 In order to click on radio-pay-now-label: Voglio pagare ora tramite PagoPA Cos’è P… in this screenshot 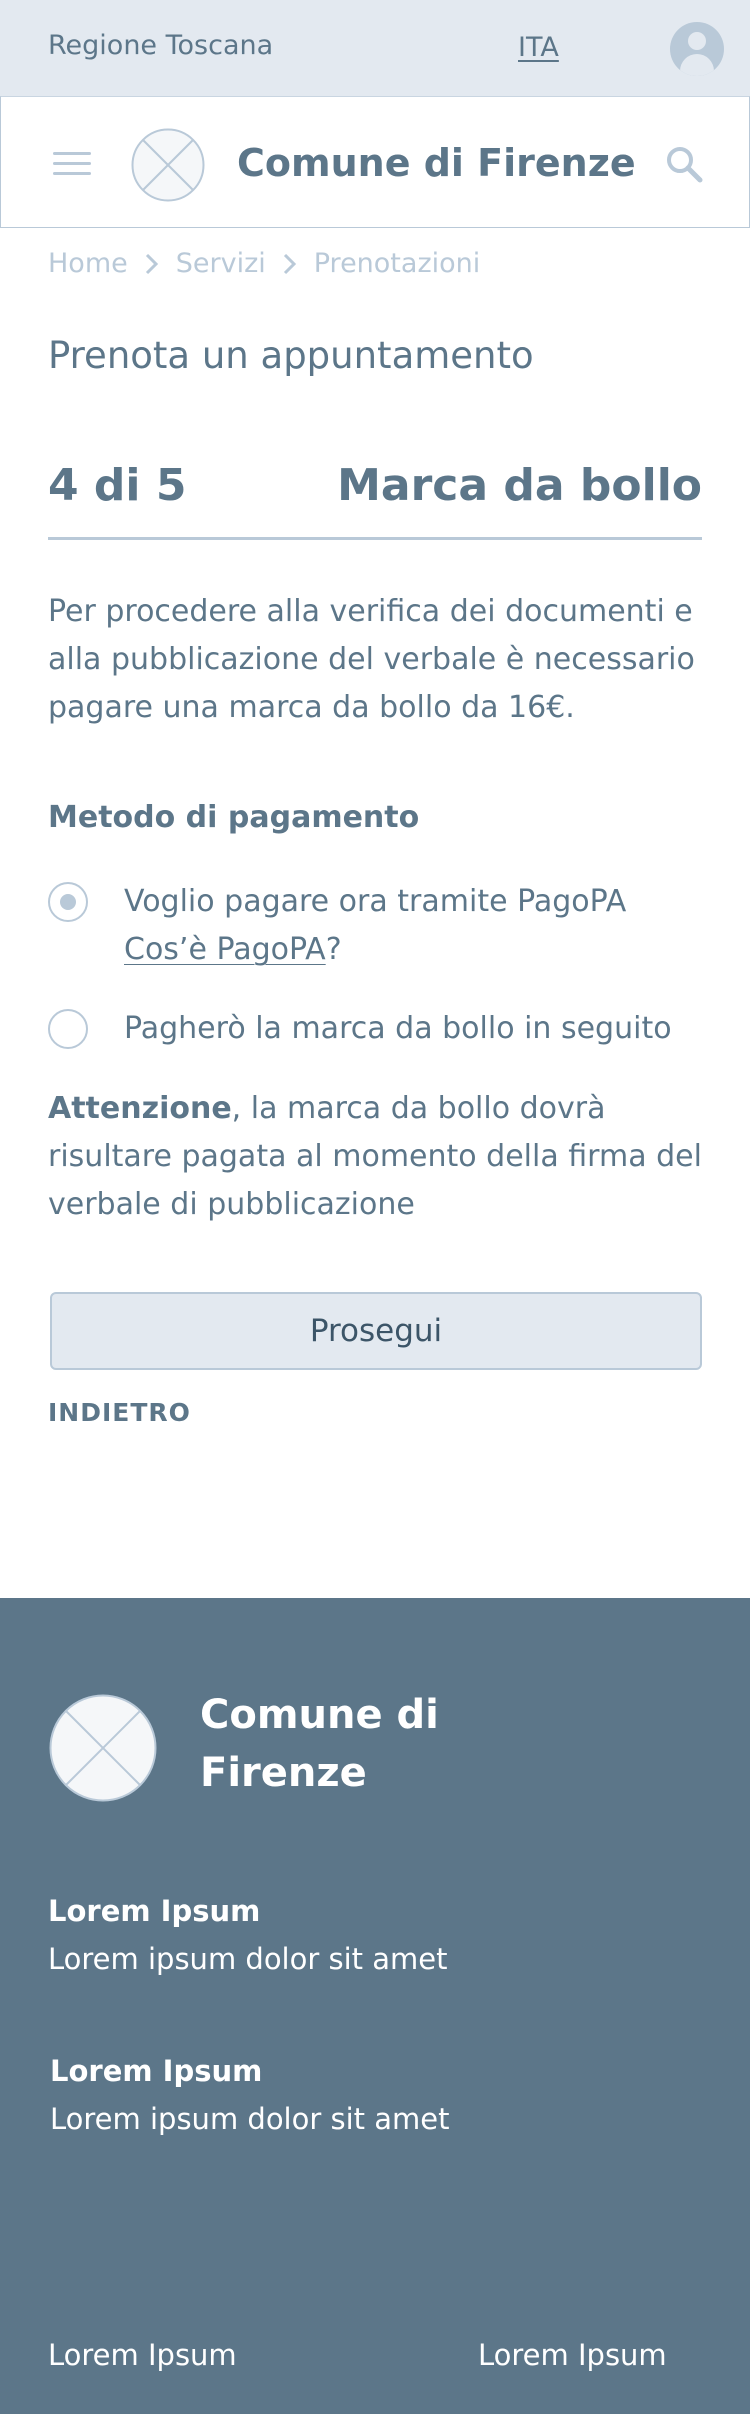, I will do `click(375, 926)`.